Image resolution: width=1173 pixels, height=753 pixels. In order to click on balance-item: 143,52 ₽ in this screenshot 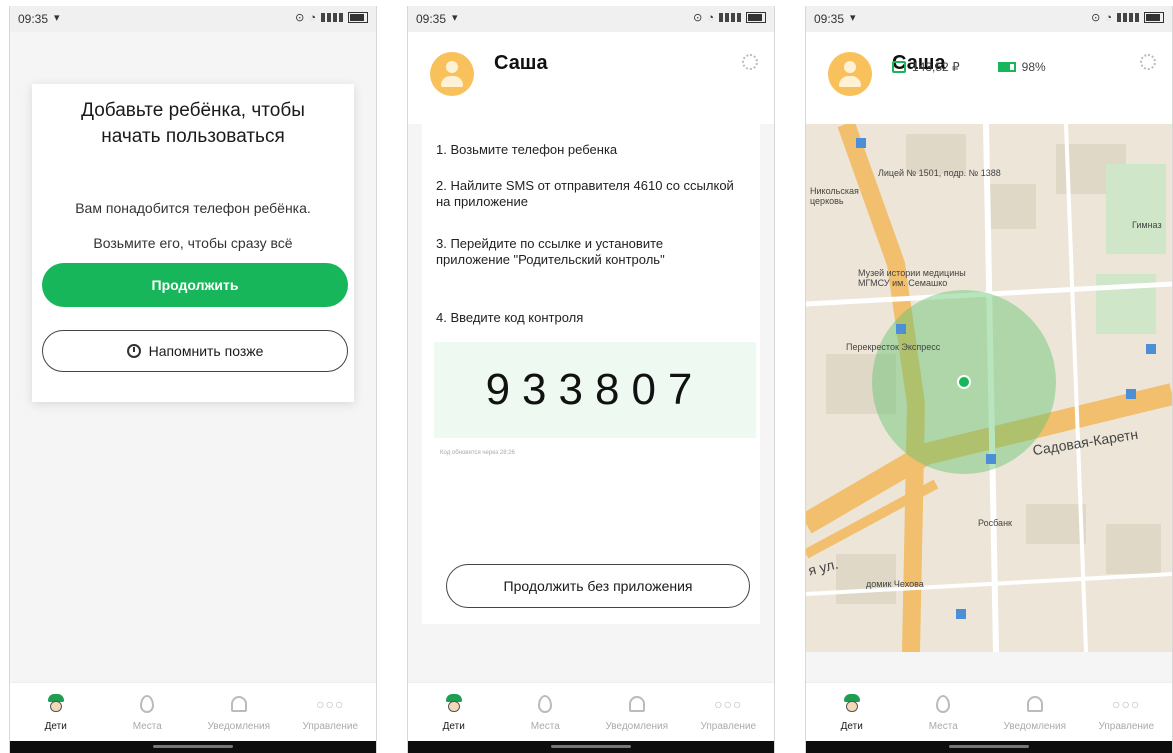, I will do `click(926, 67)`.